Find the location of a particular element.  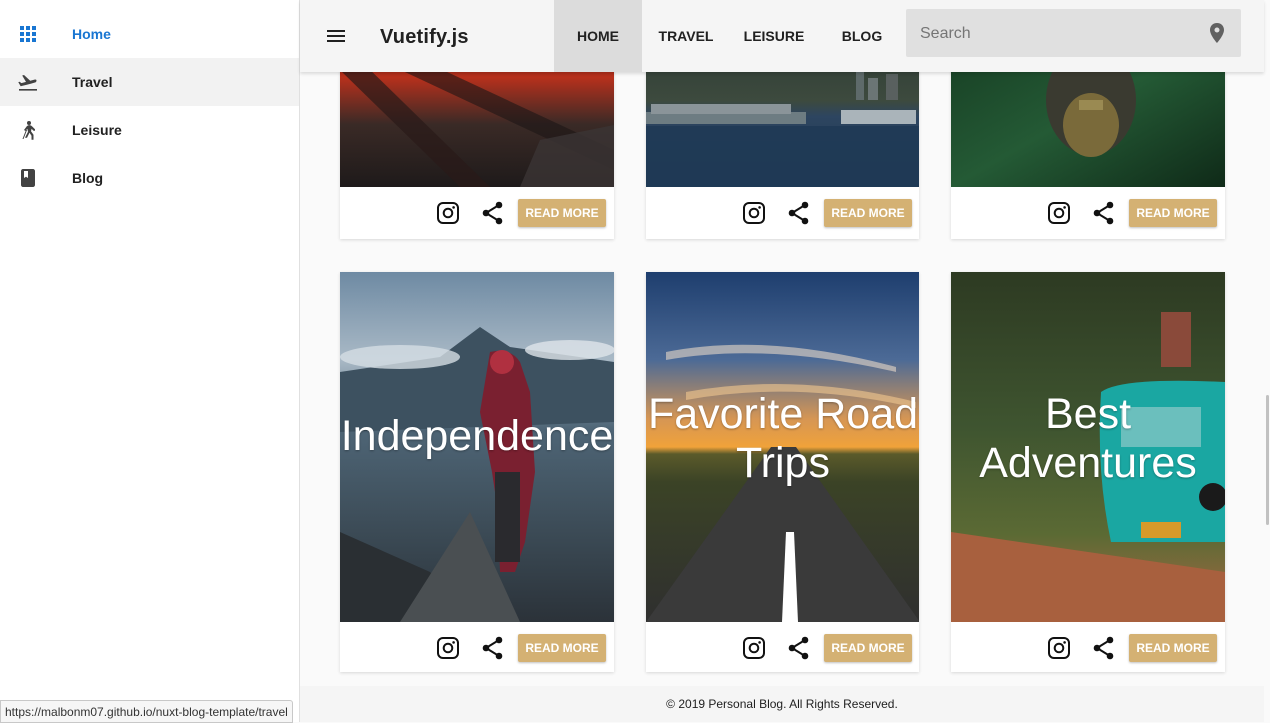

nav-home: HOME is located at coordinates (598, 36).